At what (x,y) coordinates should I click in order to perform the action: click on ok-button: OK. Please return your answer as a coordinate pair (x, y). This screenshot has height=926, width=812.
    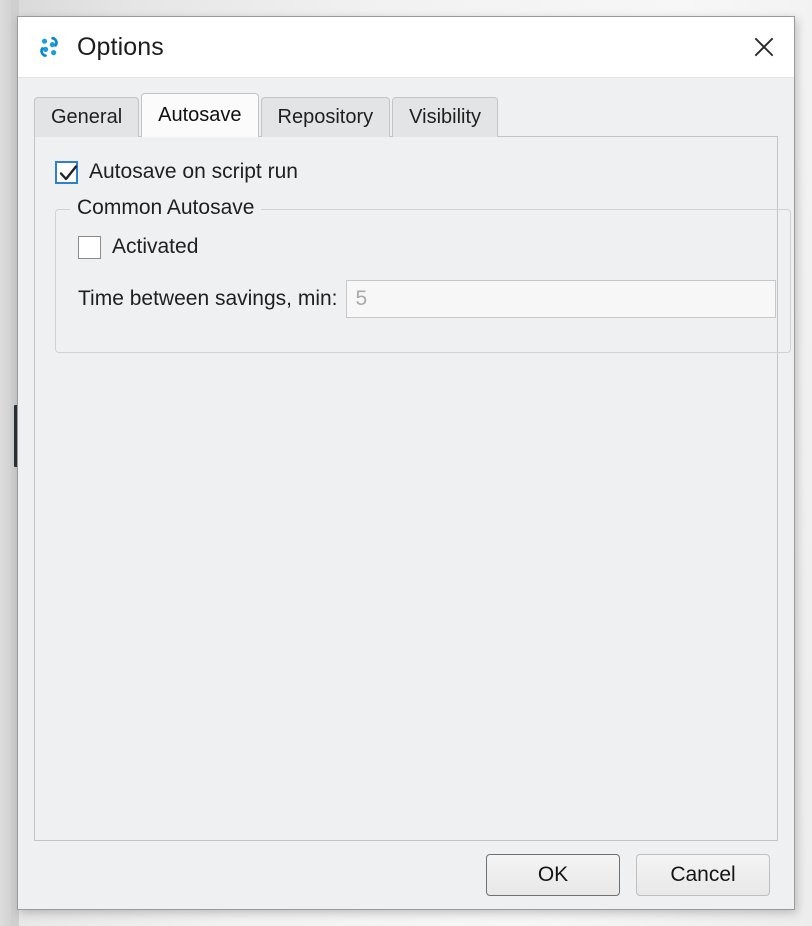
    Looking at the image, I should click on (553, 875).